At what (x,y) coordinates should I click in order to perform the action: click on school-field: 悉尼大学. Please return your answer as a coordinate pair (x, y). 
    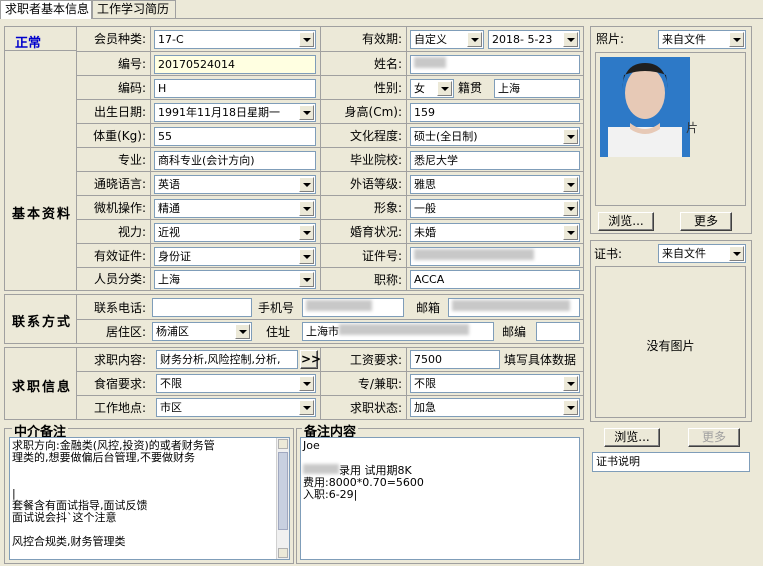
    Looking at the image, I should click on (495, 160).